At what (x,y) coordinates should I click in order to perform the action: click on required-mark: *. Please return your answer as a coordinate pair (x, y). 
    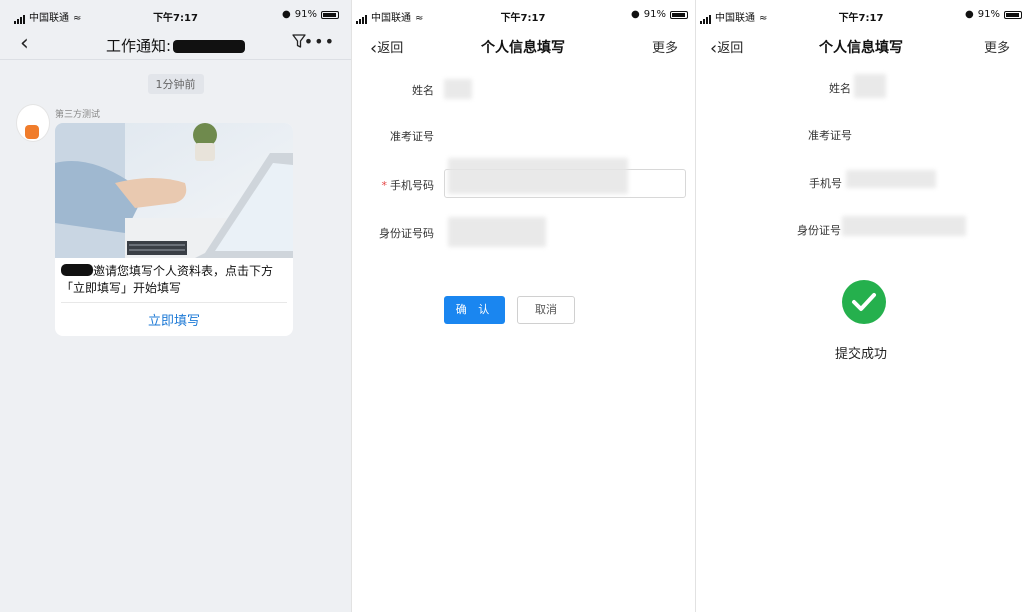
    Looking at the image, I should click on (384, 185).